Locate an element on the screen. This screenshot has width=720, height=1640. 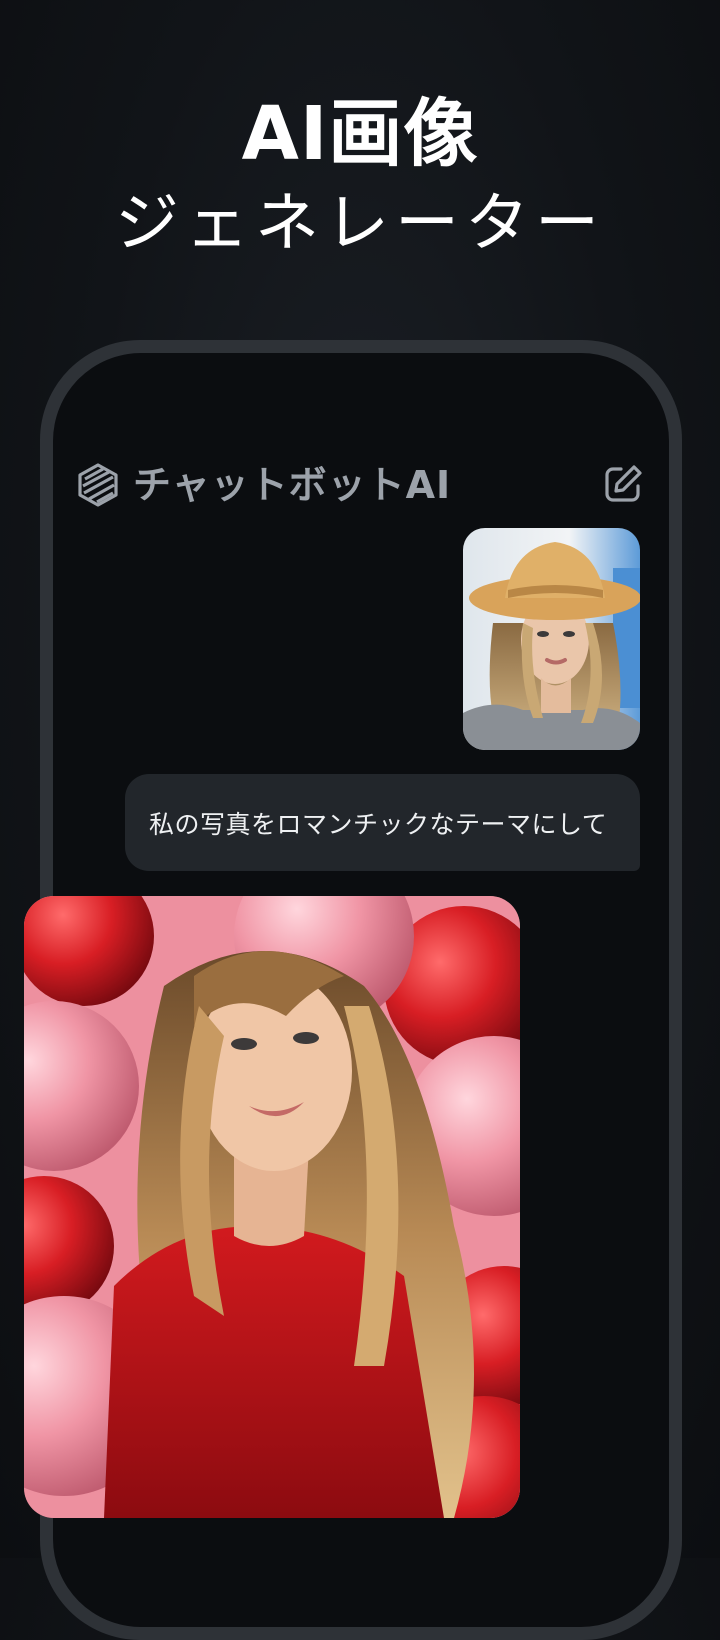
edit-icon is located at coordinates (623, 483).